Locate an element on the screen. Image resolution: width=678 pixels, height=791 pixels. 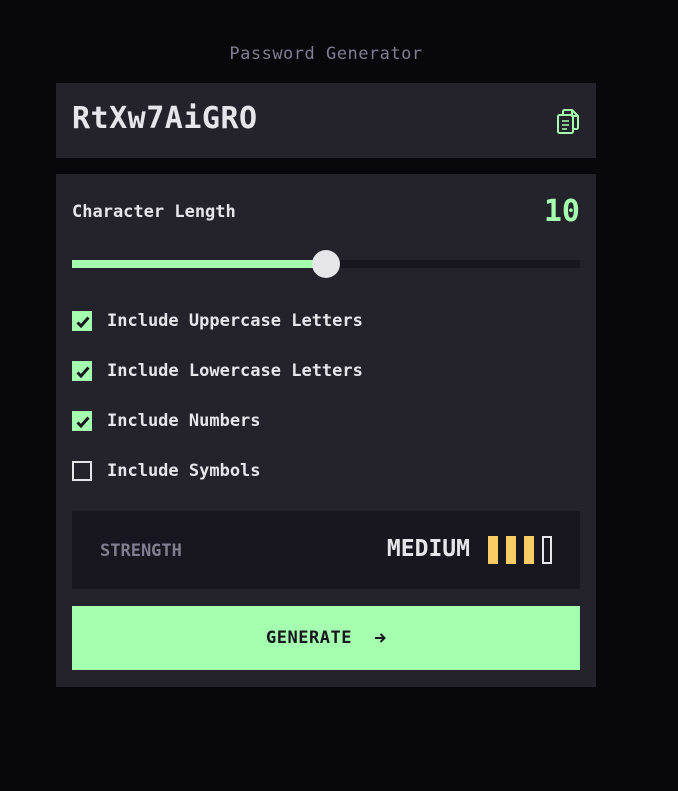
slider-thumb is located at coordinates (326, 264).